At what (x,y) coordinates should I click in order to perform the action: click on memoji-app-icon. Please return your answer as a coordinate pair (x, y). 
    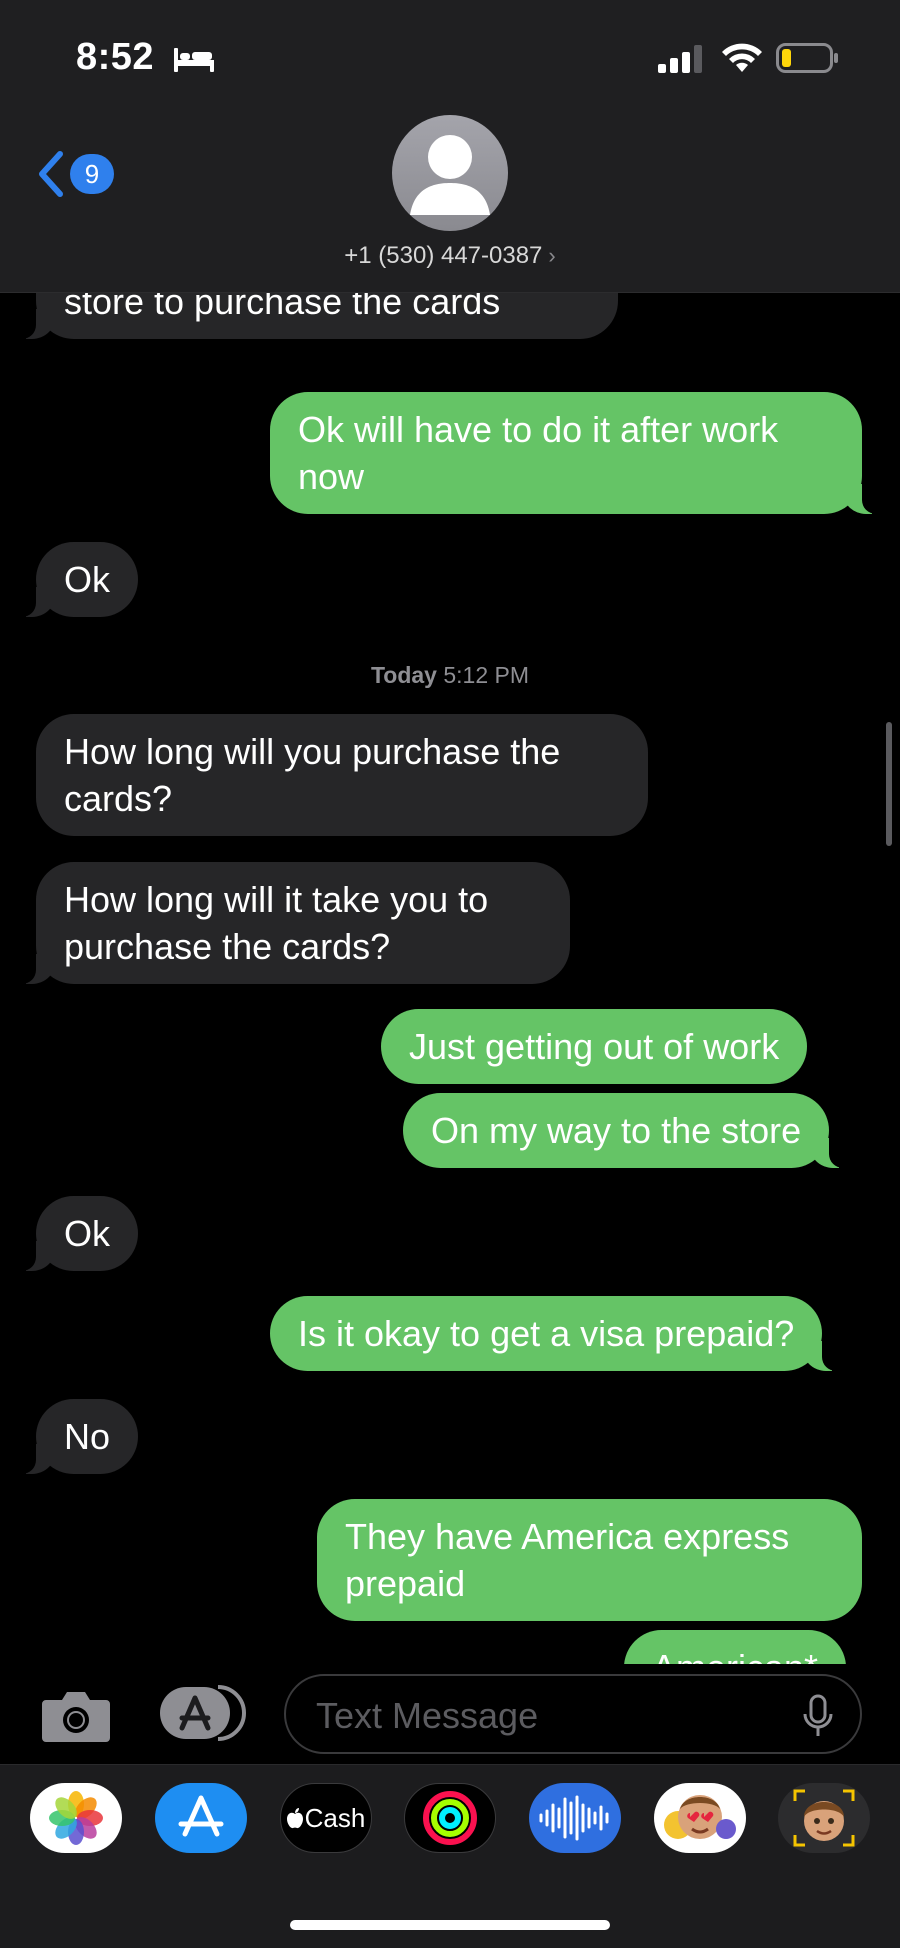
    Looking at the image, I should click on (824, 1818).